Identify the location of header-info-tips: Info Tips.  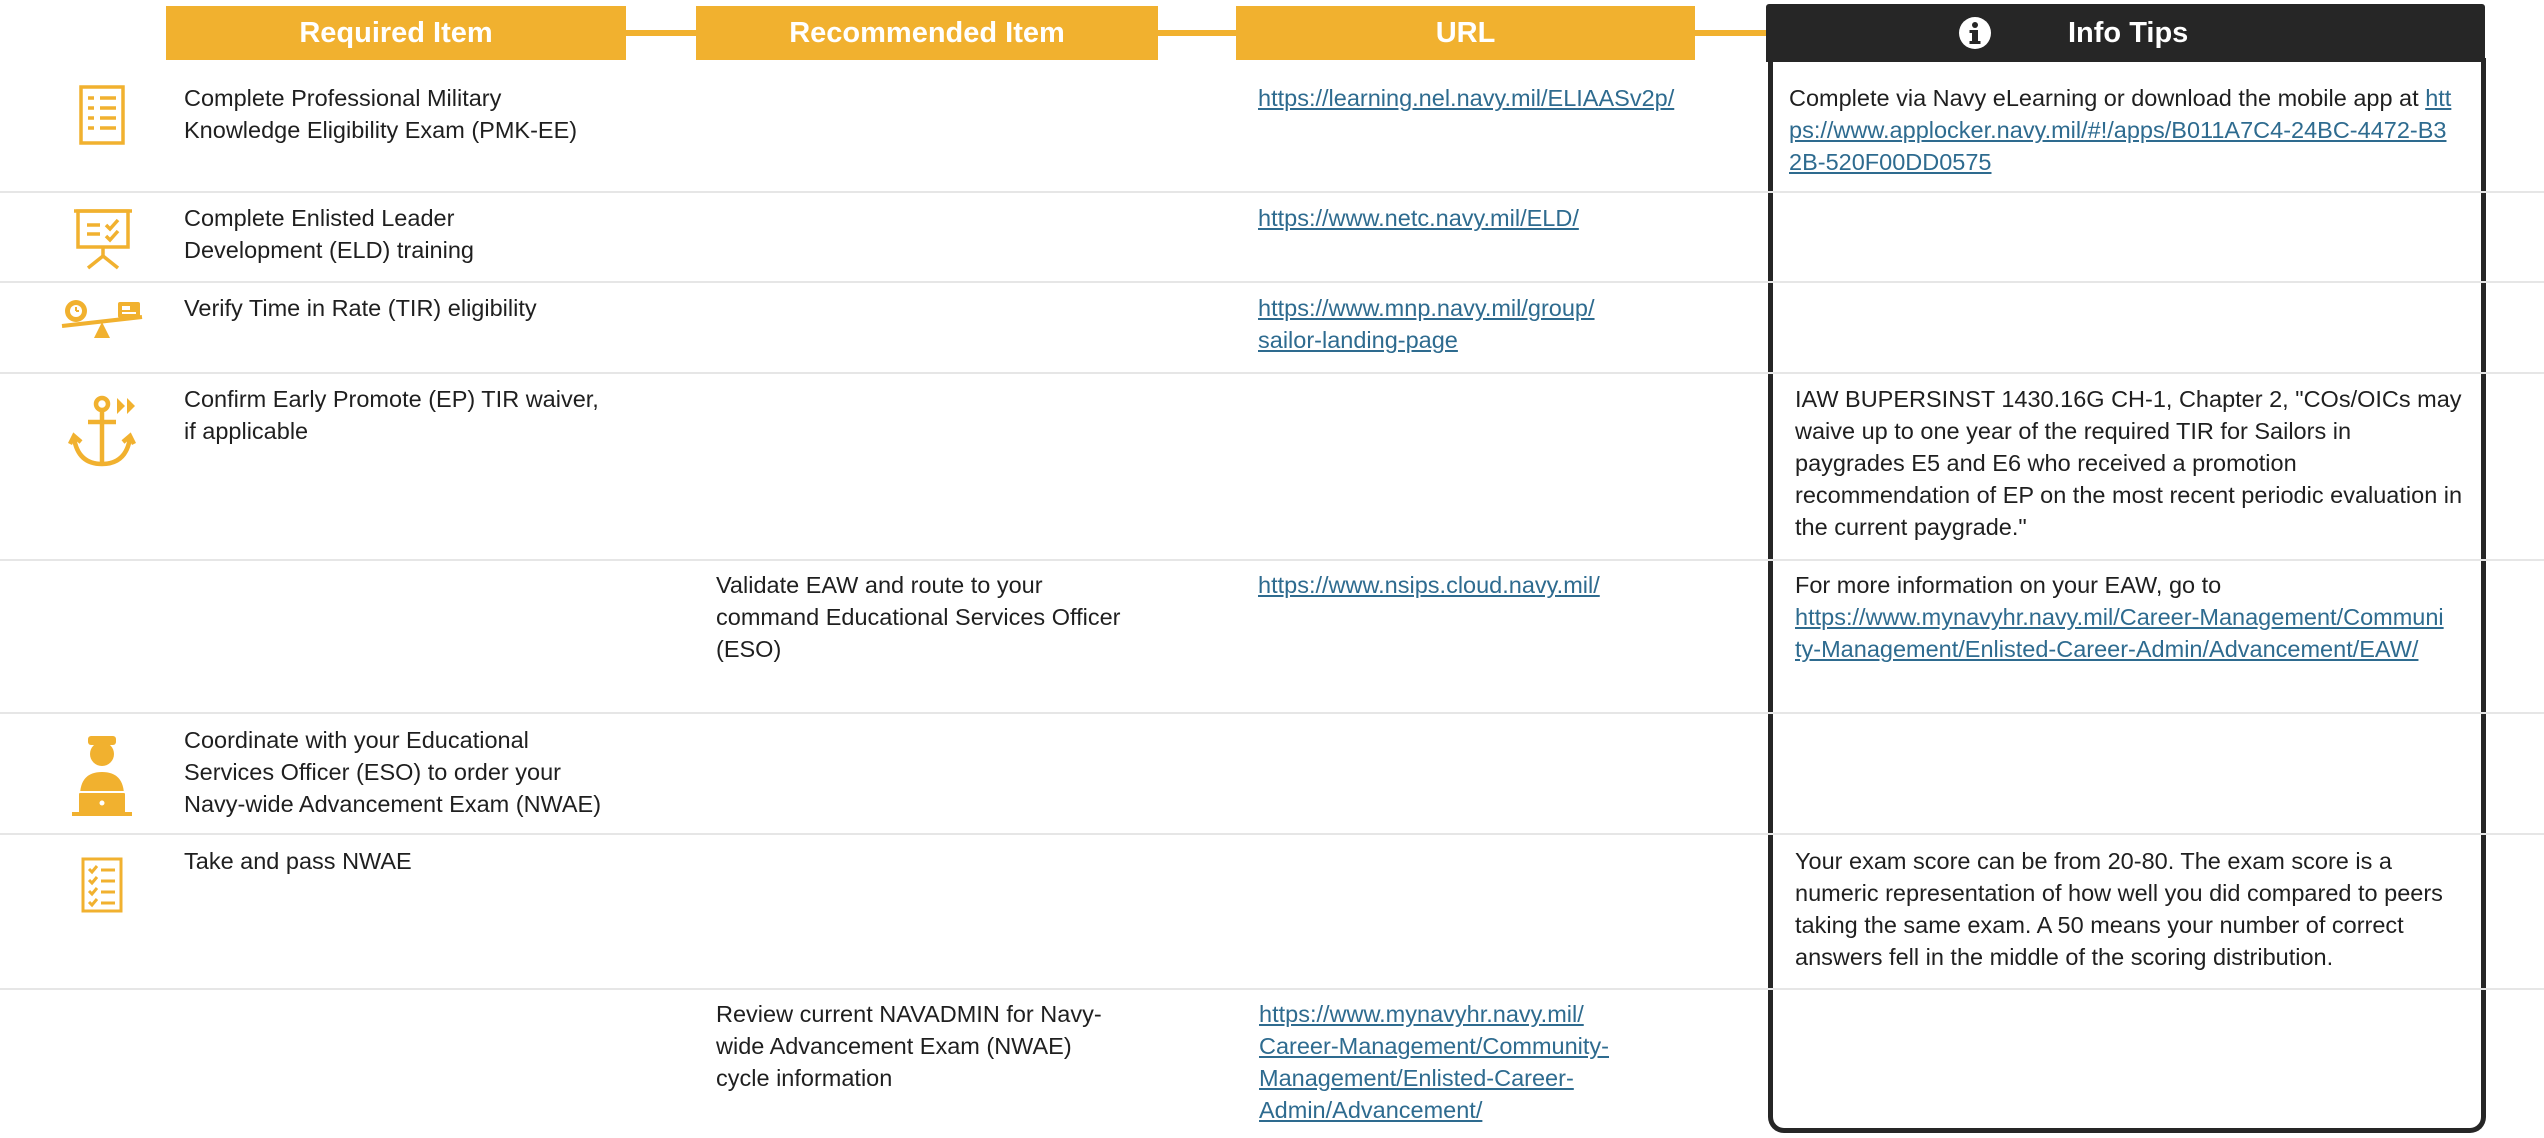
(2125, 33).